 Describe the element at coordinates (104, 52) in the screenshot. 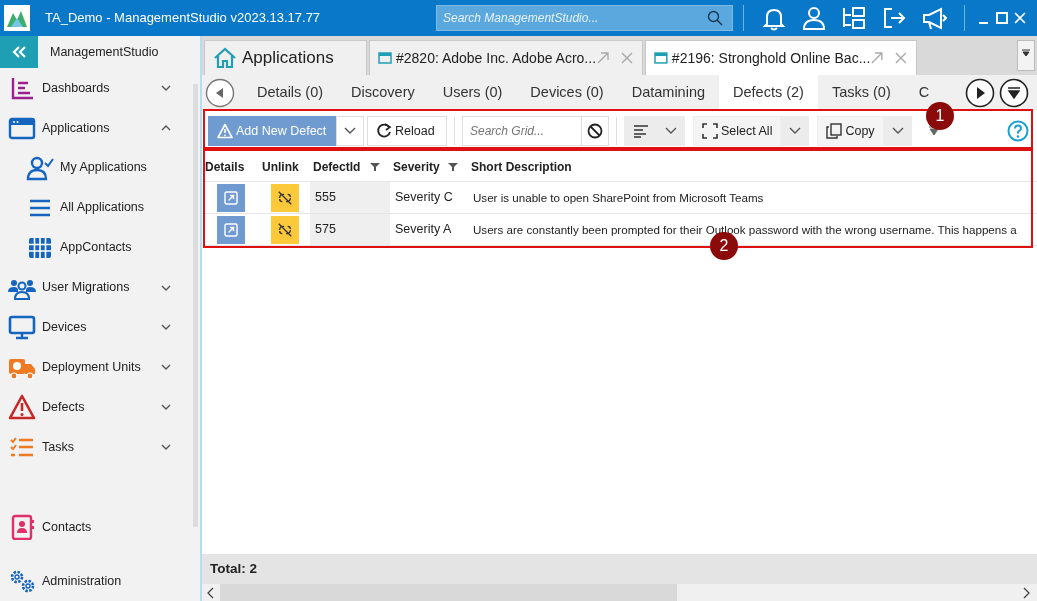

I see `sidebar-header: ManagementStudio` at that location.